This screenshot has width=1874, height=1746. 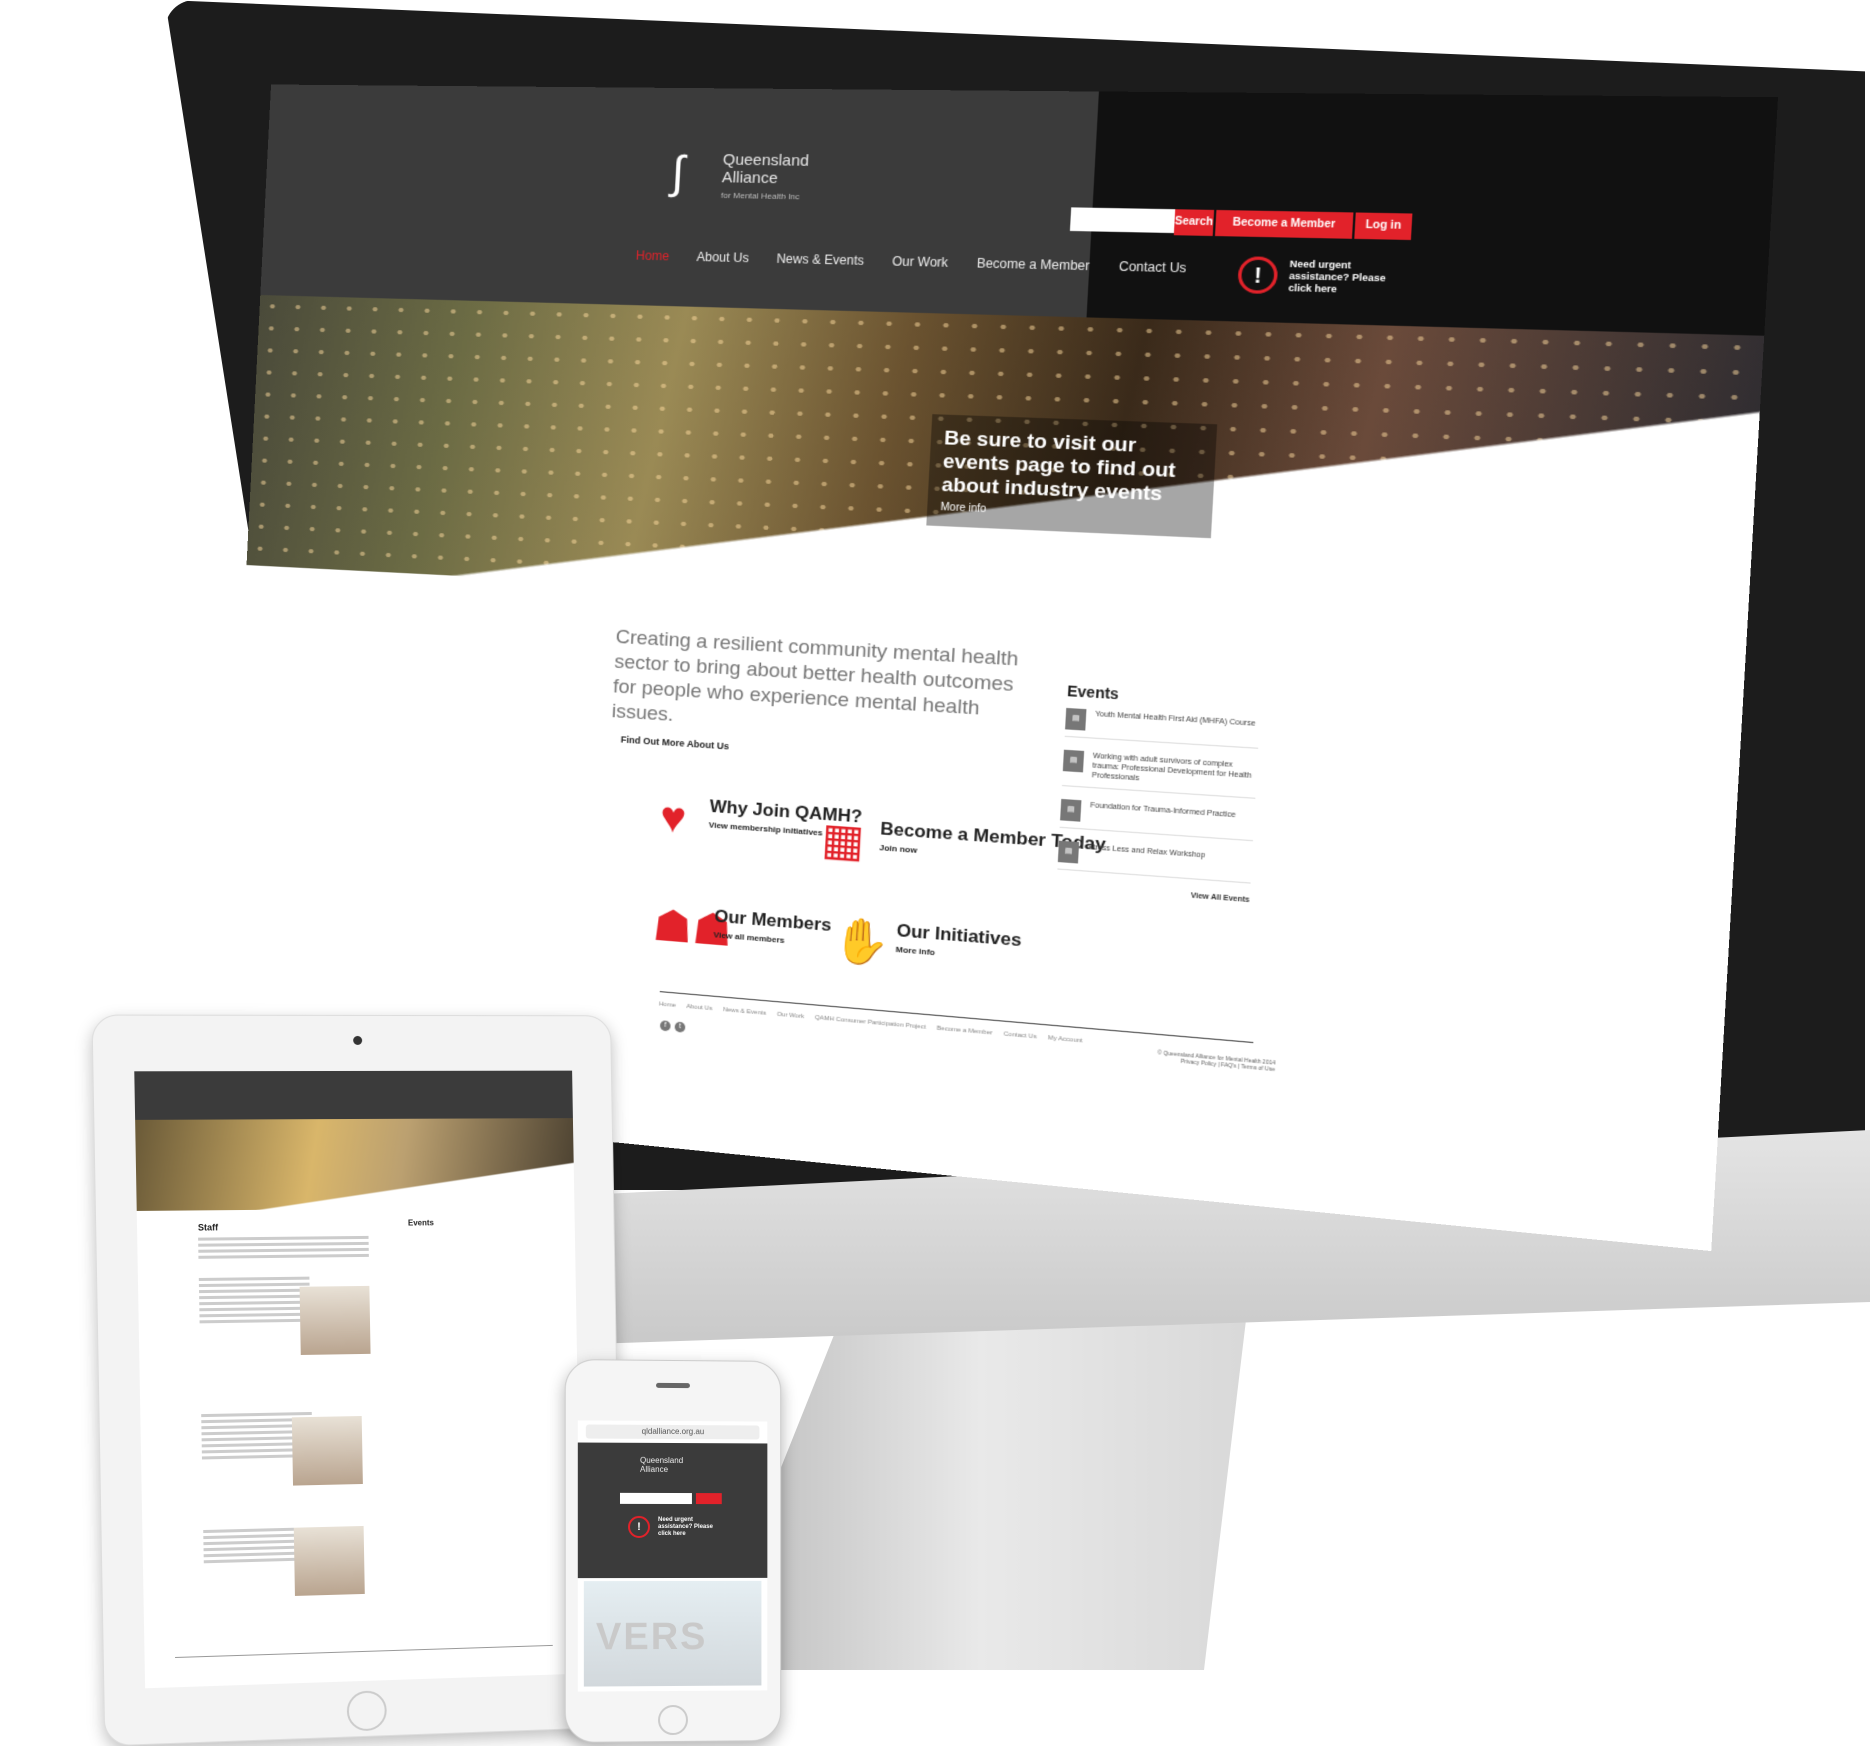 I want to click on mobile-logo: Queensland Alliance, so click(x=661, y=1465).